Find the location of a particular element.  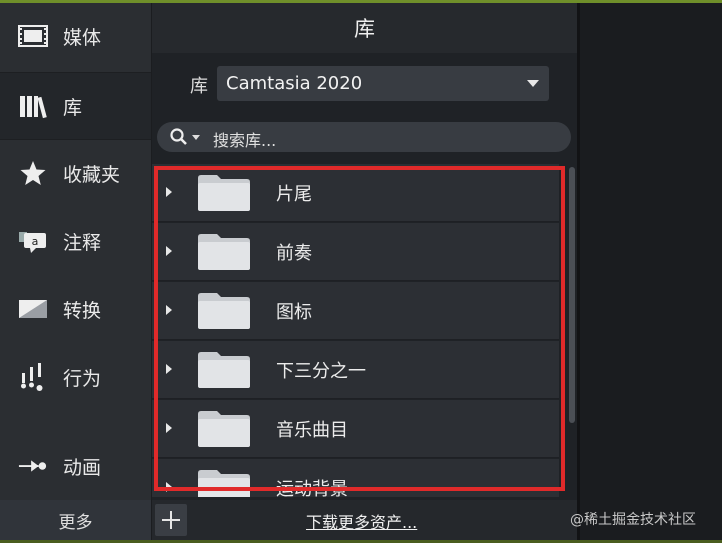

watermark: @稀土掘金技术社区 is located at coordinates (633, 520).